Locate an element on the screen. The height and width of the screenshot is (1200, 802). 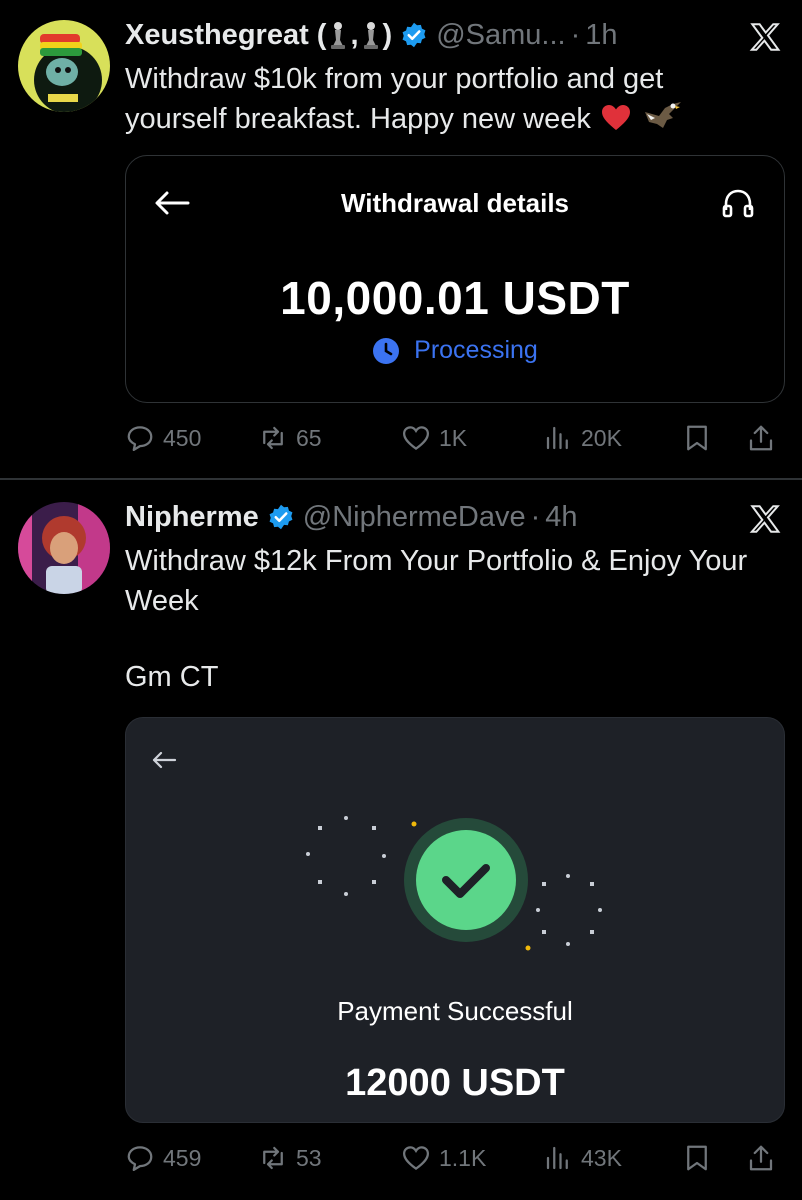
views-button: 43K is located at coordinates (582, 1158).